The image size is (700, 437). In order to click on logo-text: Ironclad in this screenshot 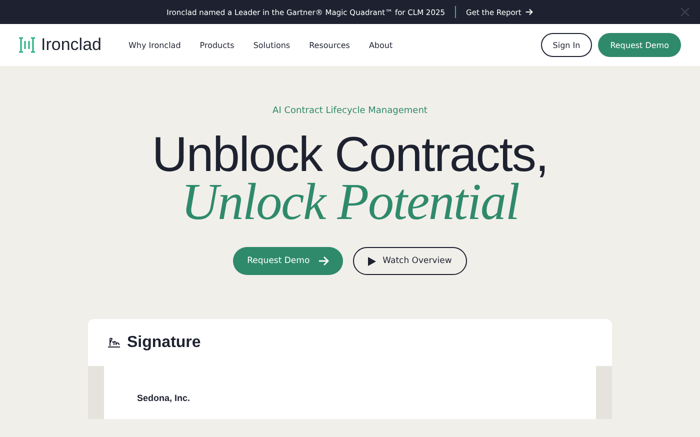, I will do `click(71, 45)`.